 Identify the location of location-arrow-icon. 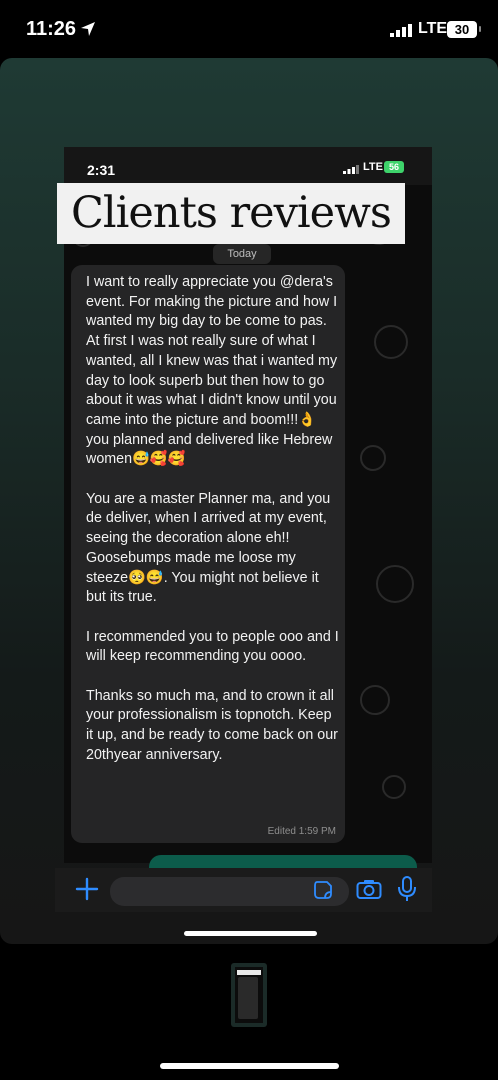
(88, 29).